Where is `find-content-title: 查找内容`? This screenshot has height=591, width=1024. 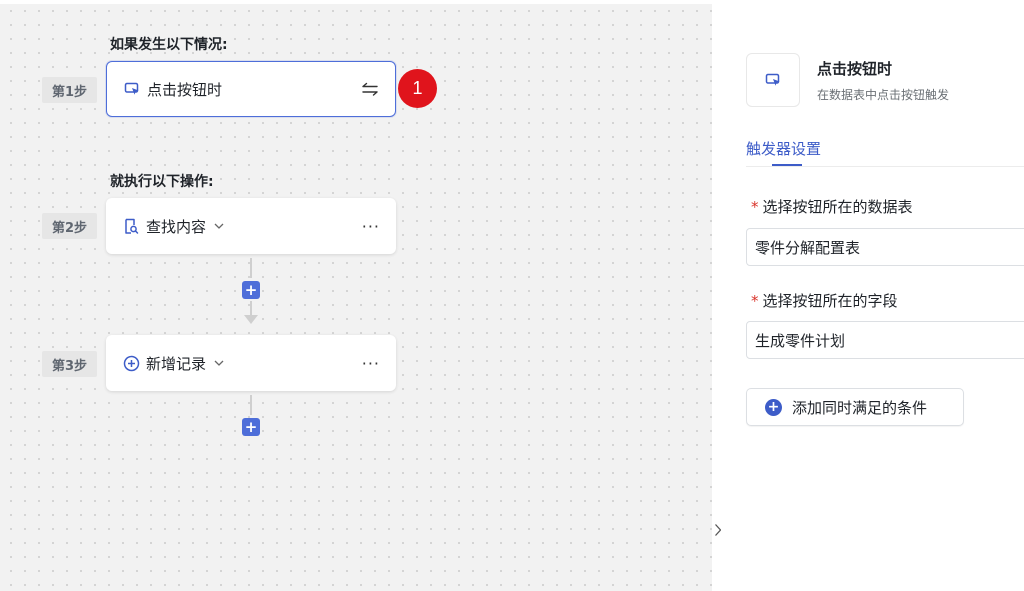
find-content-title: 查找内容 is located at coordinates (176, 226).